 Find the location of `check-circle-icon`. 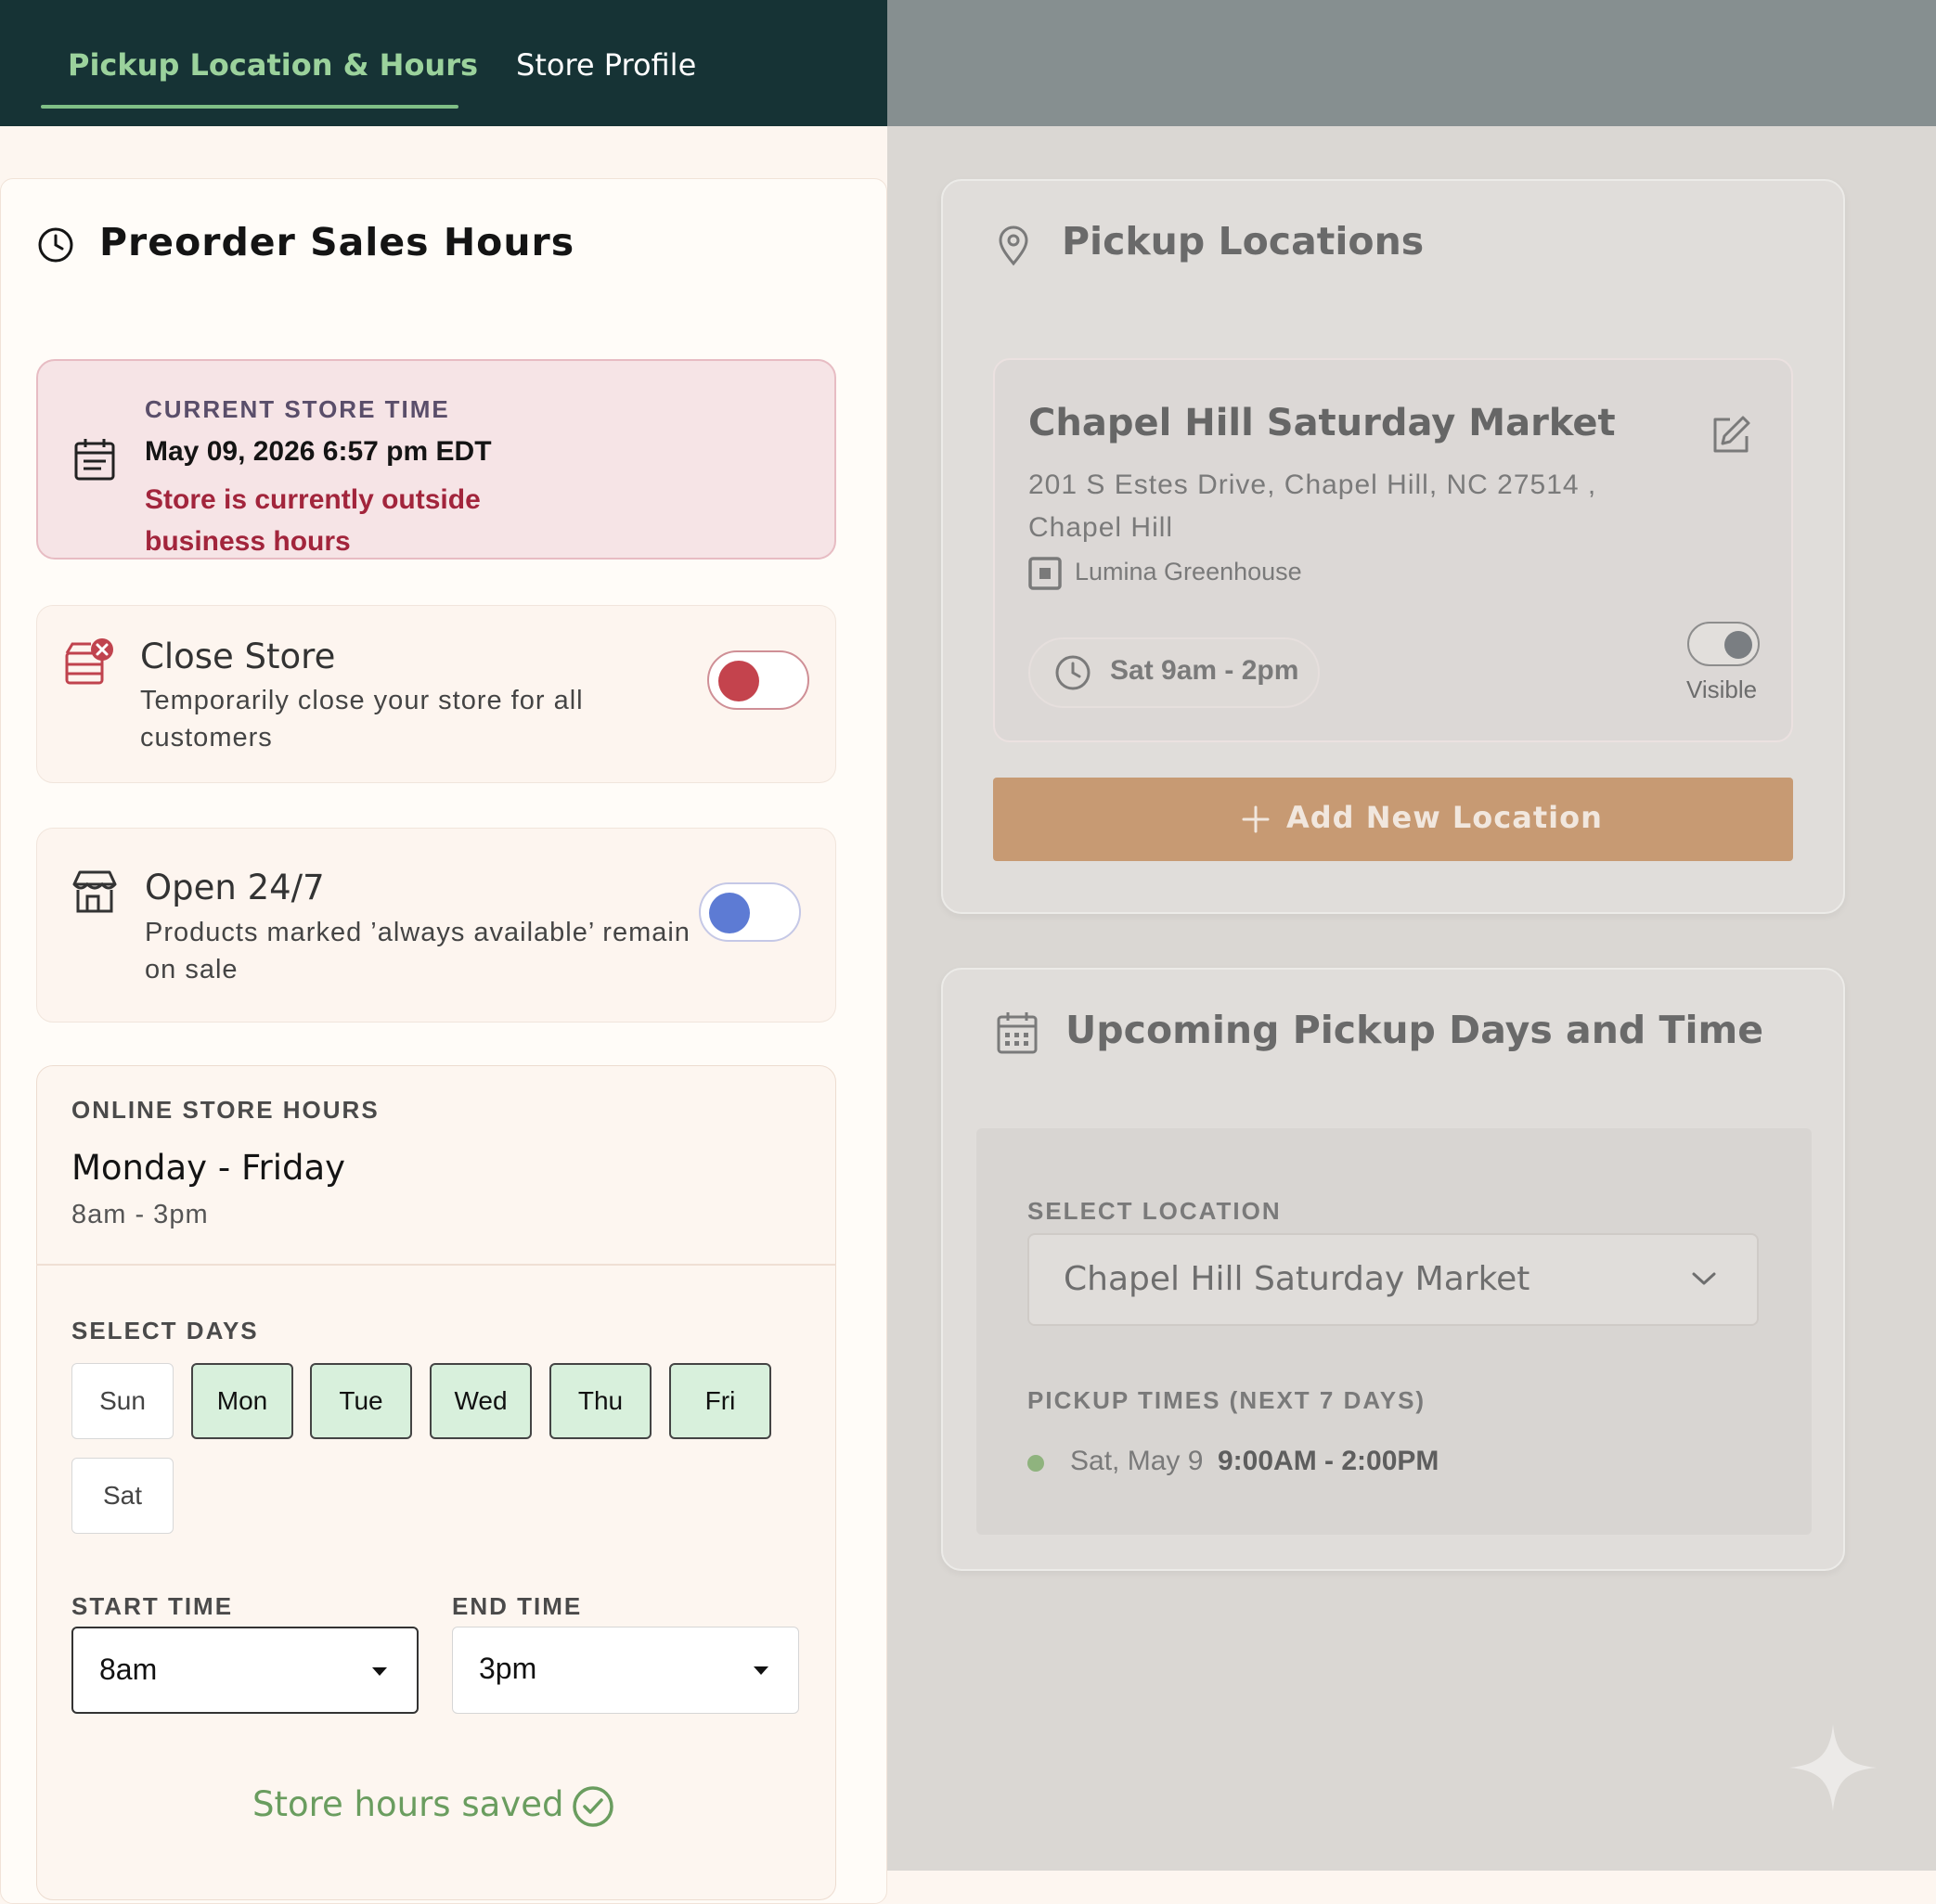

check-circle-icon is located at coordinates (593, 1806).